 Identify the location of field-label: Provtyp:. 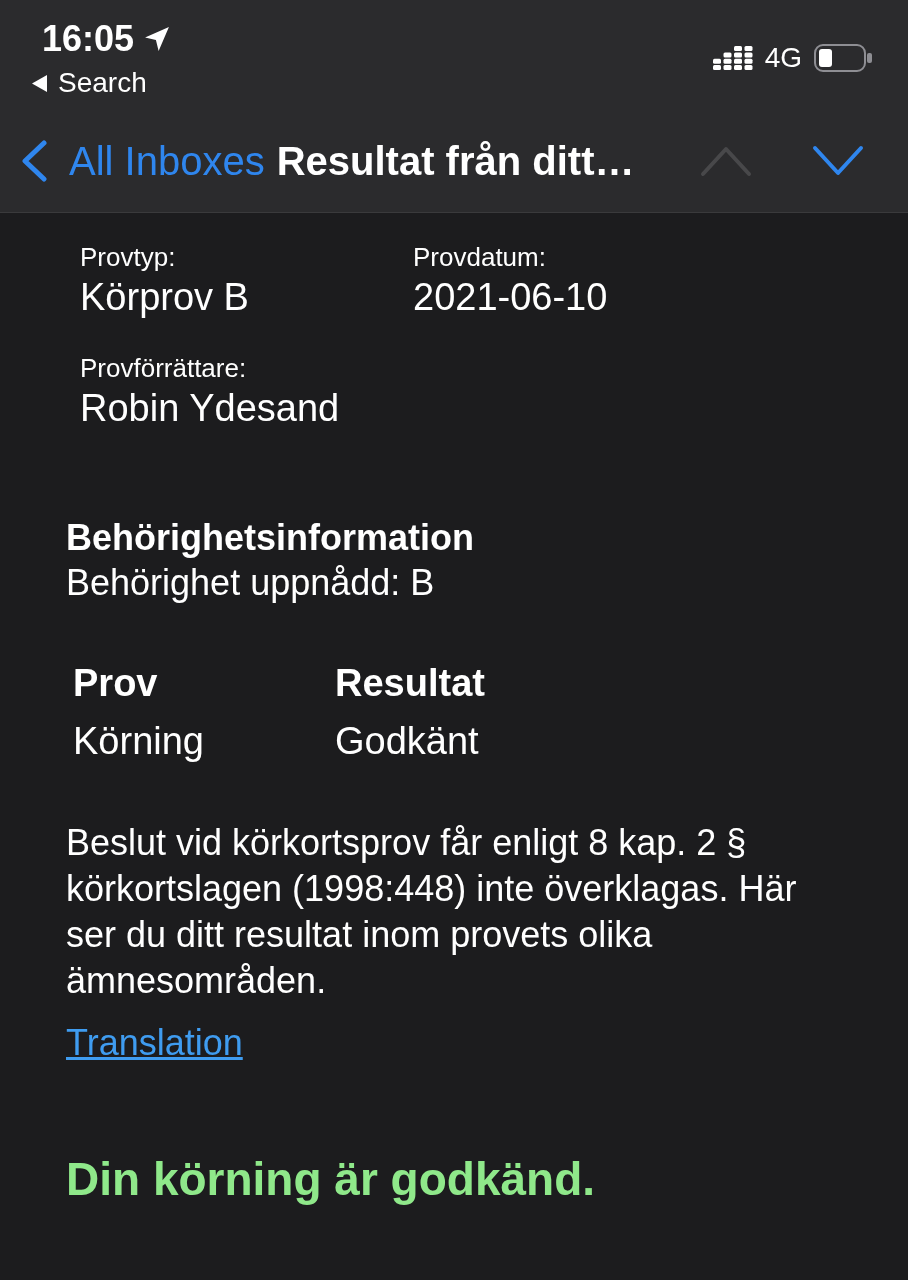
(128, 257).